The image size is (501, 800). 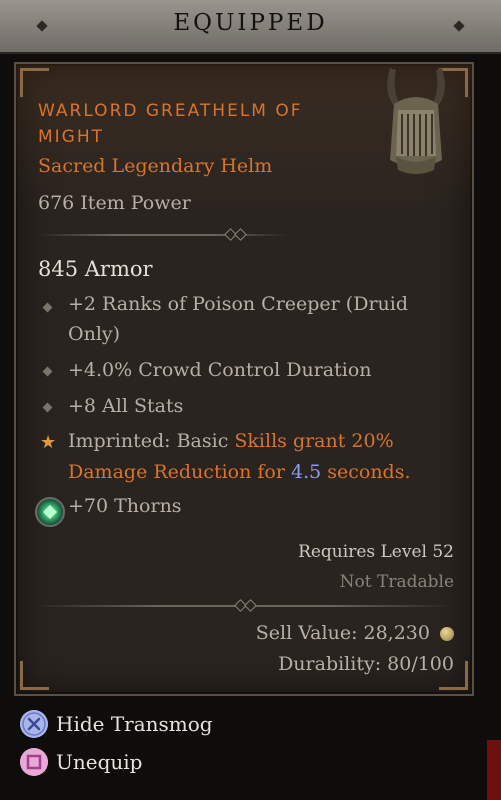 I want to click on helm-item-icon, so click(x=416, y=121).